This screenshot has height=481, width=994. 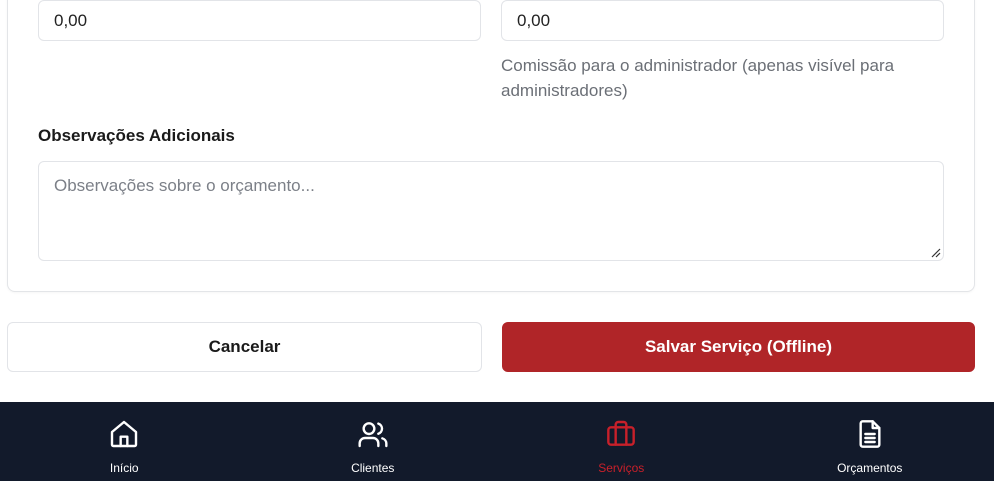 I want to click on resize-grip-icon, so click(x=935, y=252).